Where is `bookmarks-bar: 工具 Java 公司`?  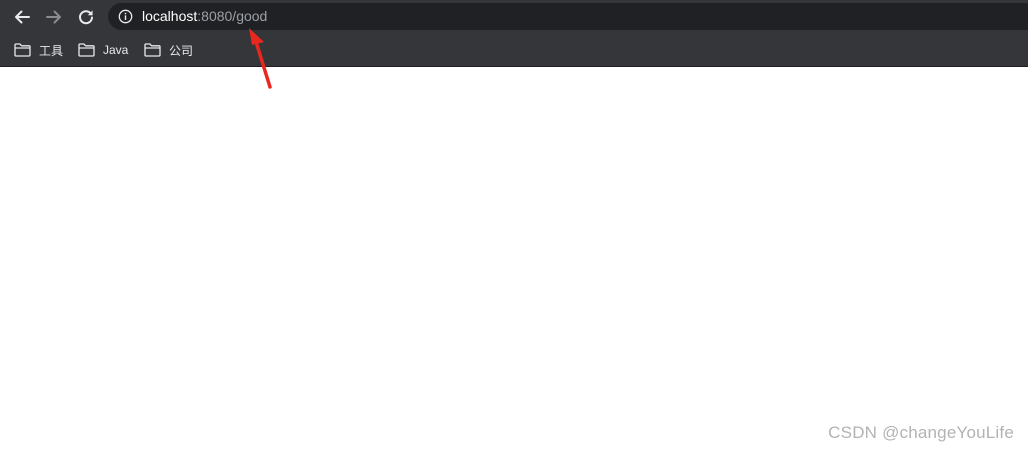
bookmarks-bar: 工具 Java 公司 is located at coordinates (514, 50).